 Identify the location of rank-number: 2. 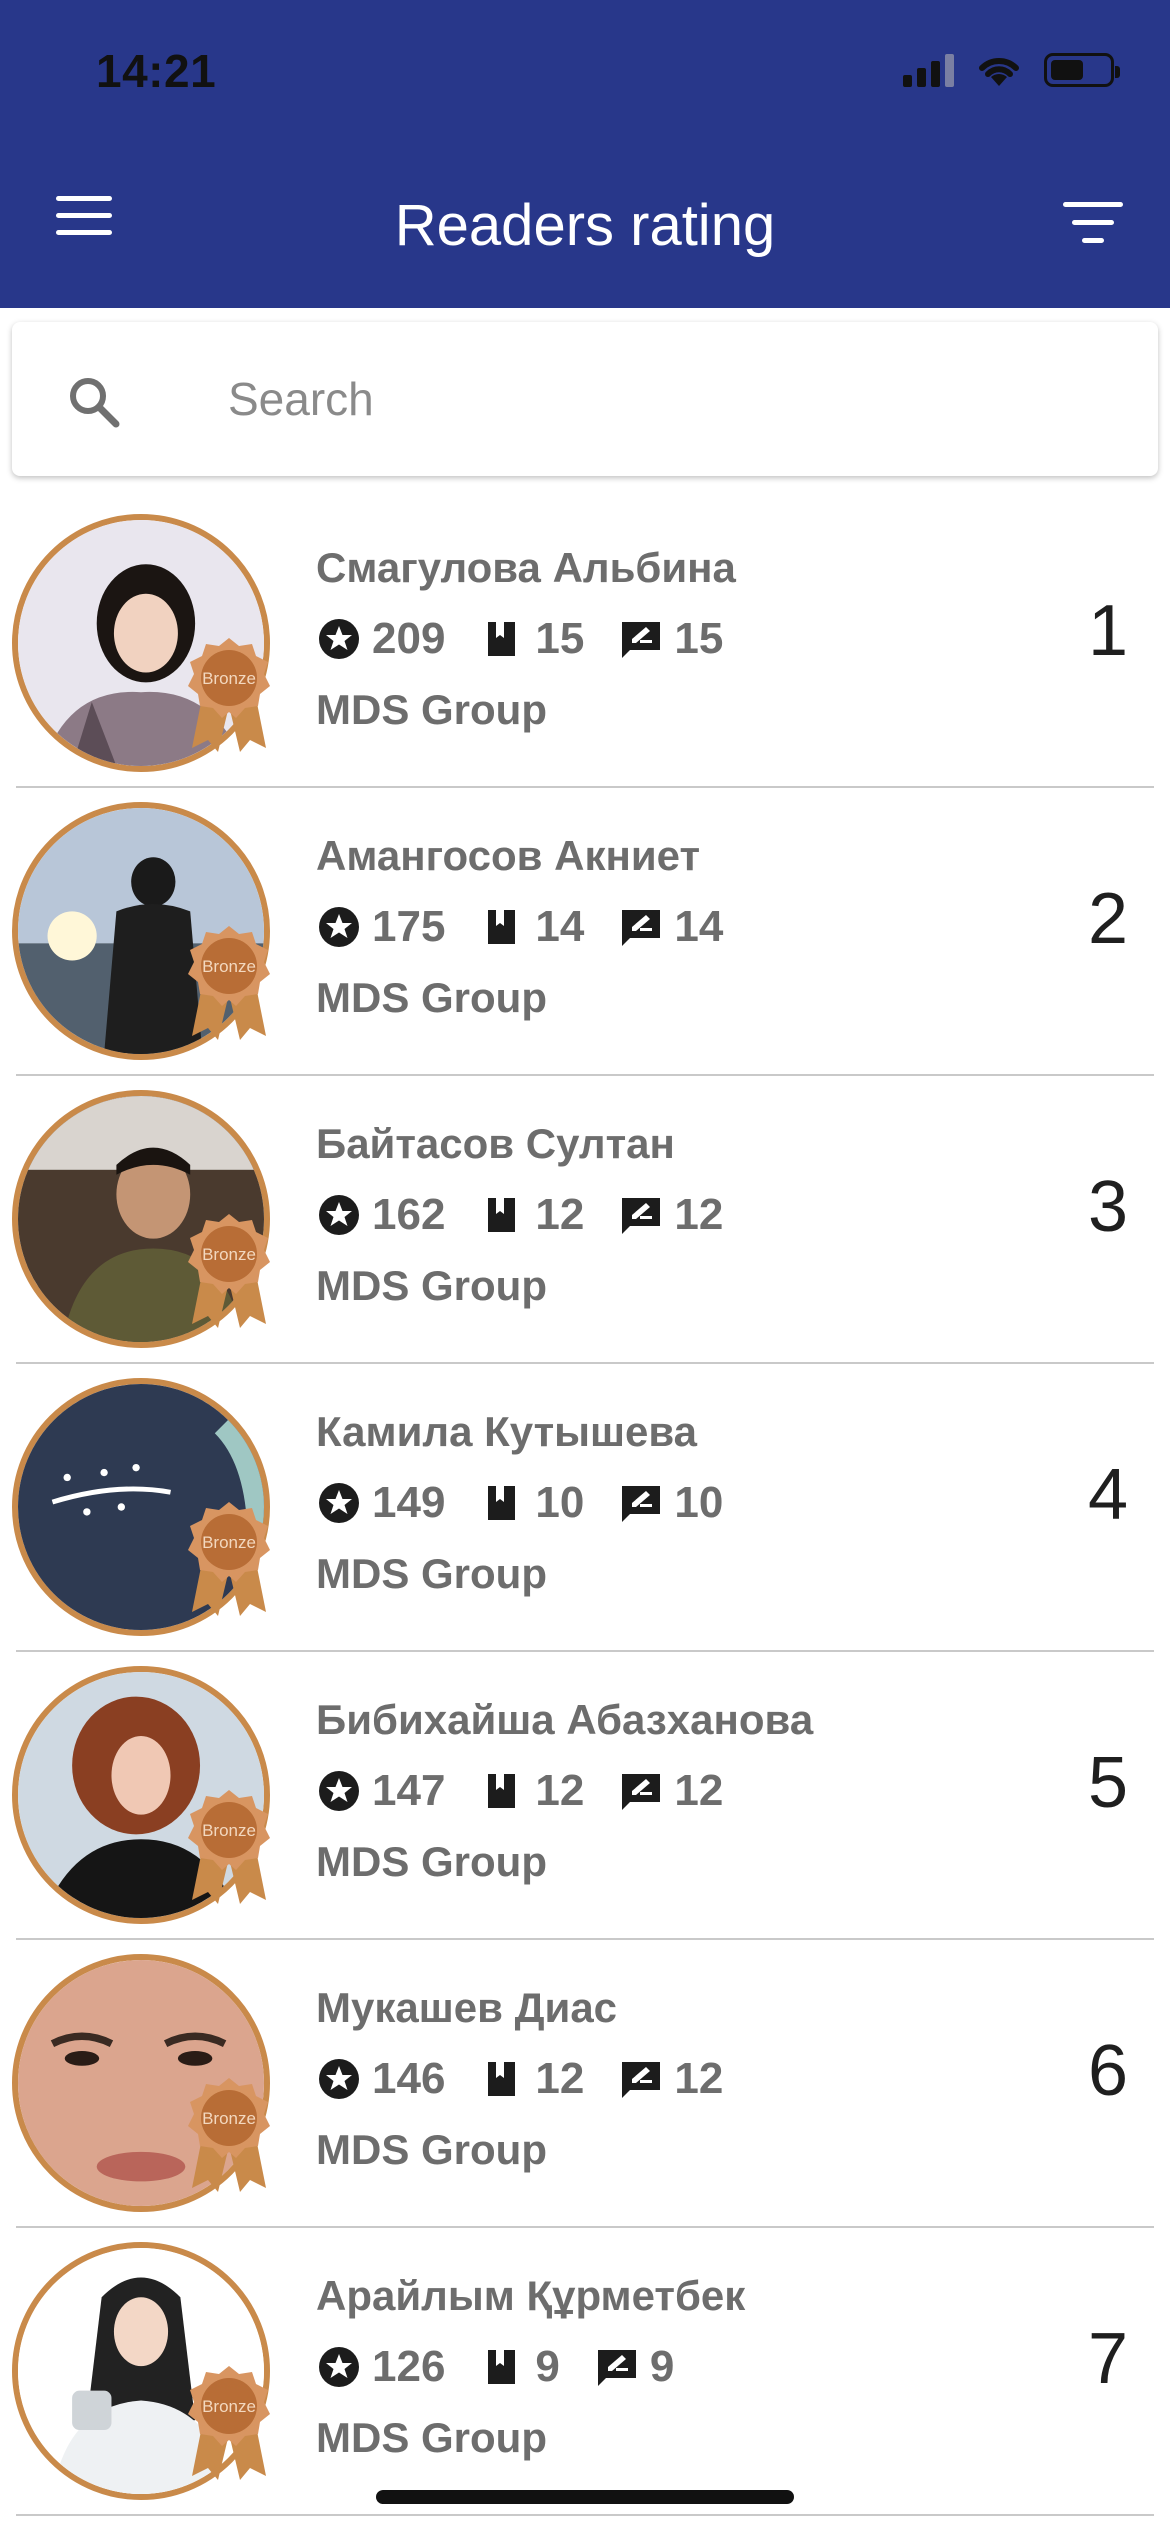
(1107, 919).